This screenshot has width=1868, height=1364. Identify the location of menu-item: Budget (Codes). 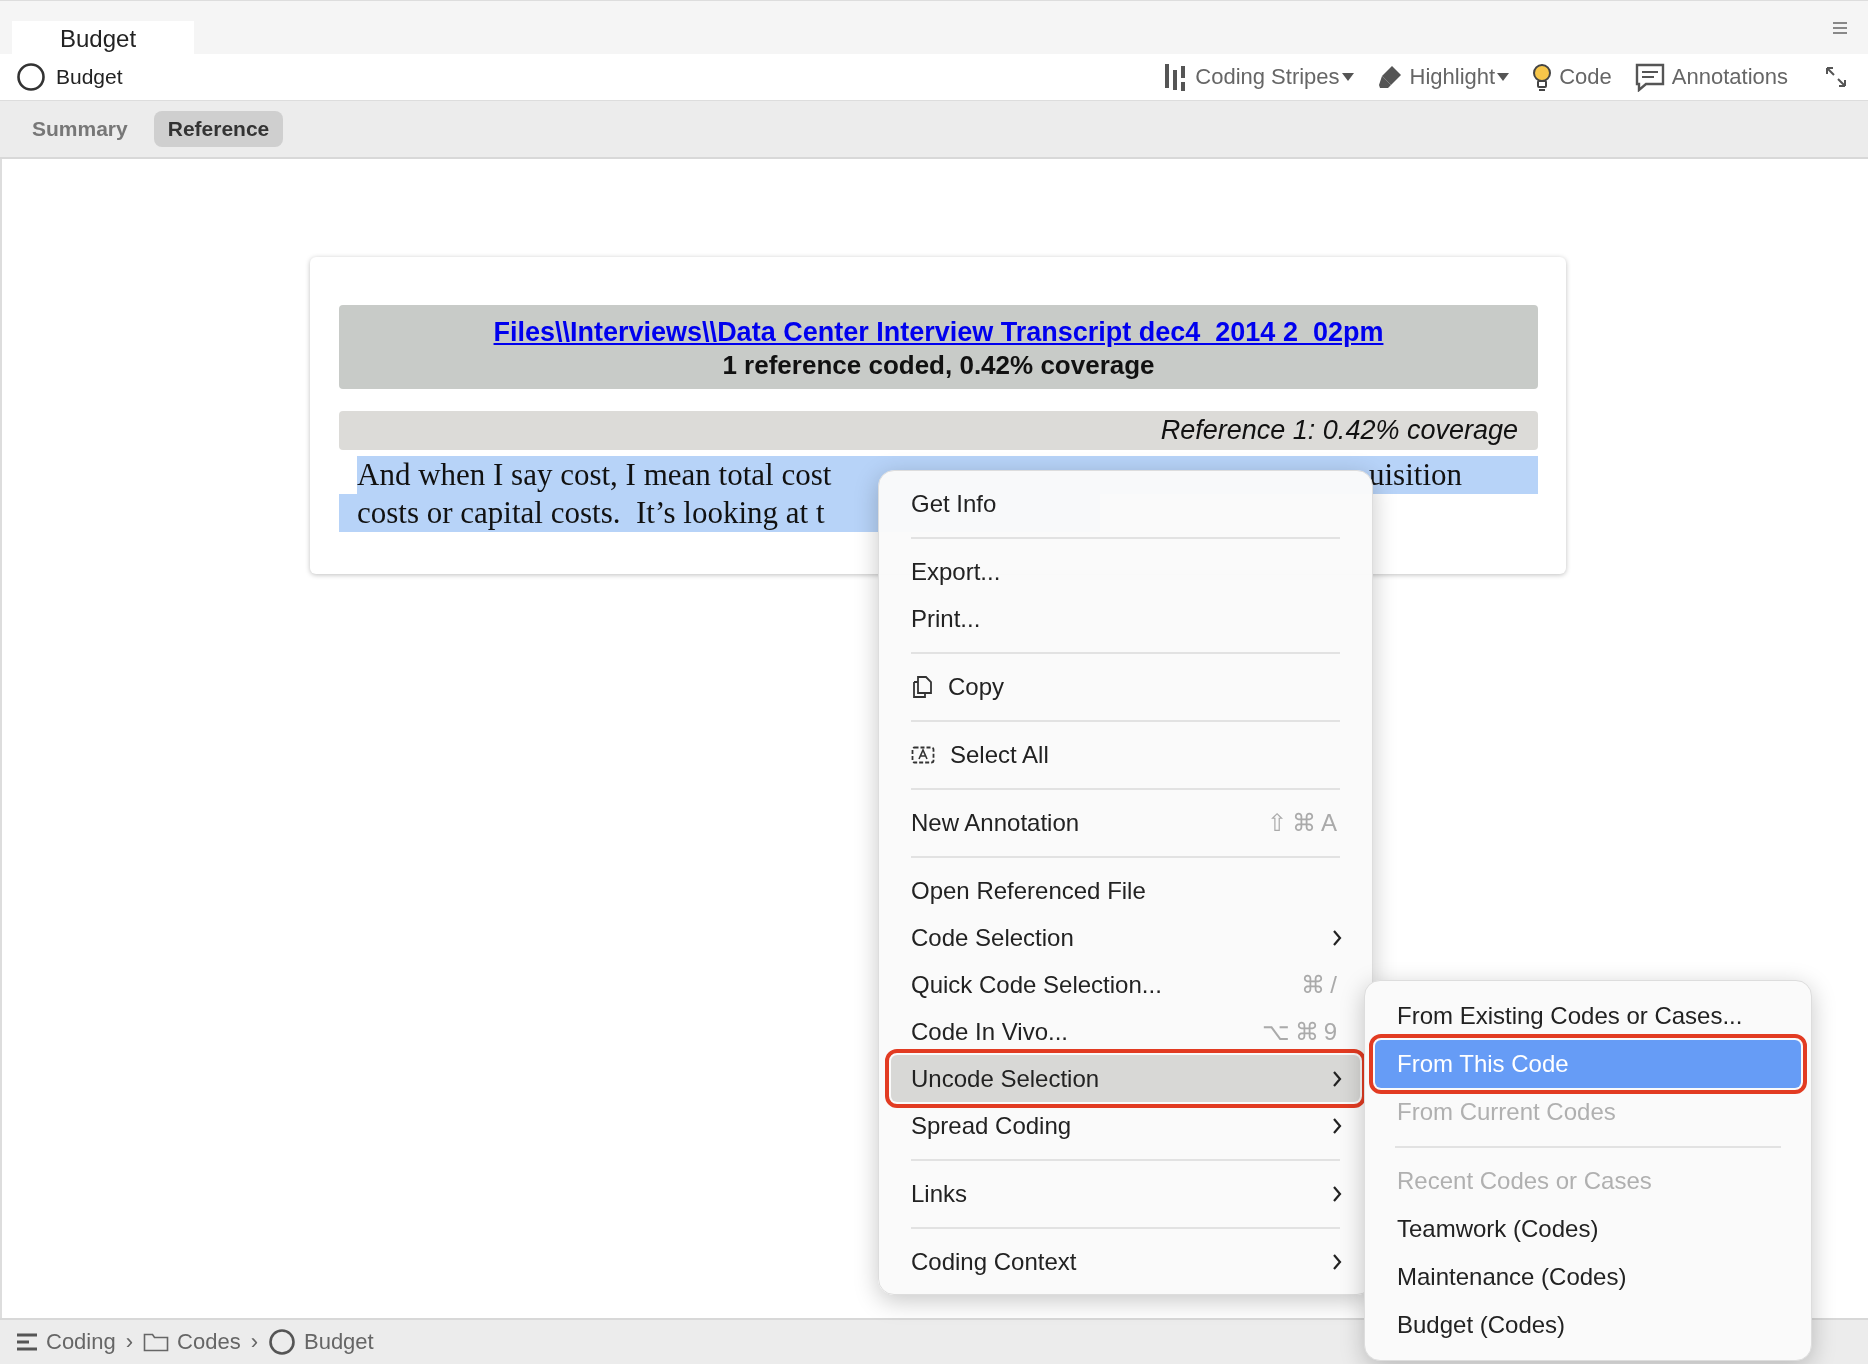
(1588, 1325).